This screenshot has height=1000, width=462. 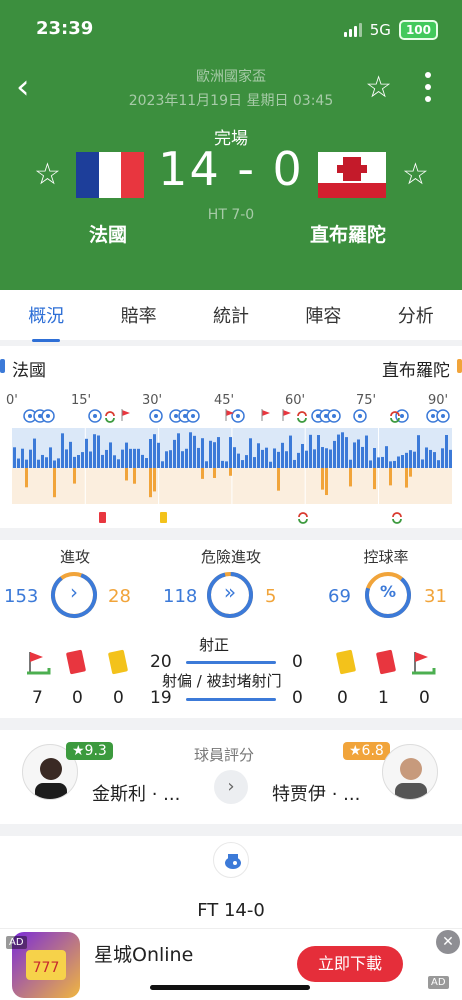 I want to click on percent-icon: %, so click(x=388, y=591).